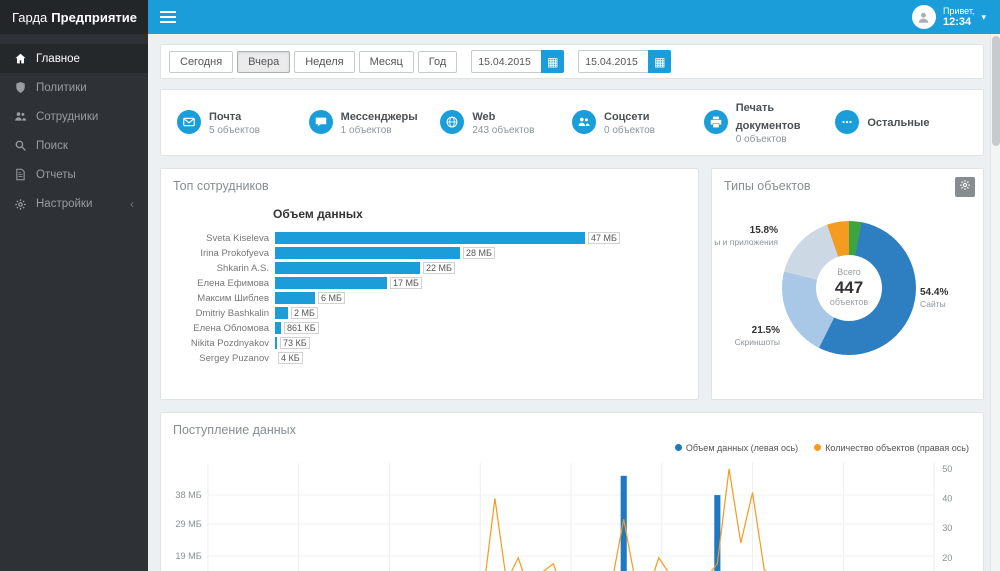 The height and width of the screenshot is (571, 1000). I want to click on chart-title: Объем данных, so click(318, 213).